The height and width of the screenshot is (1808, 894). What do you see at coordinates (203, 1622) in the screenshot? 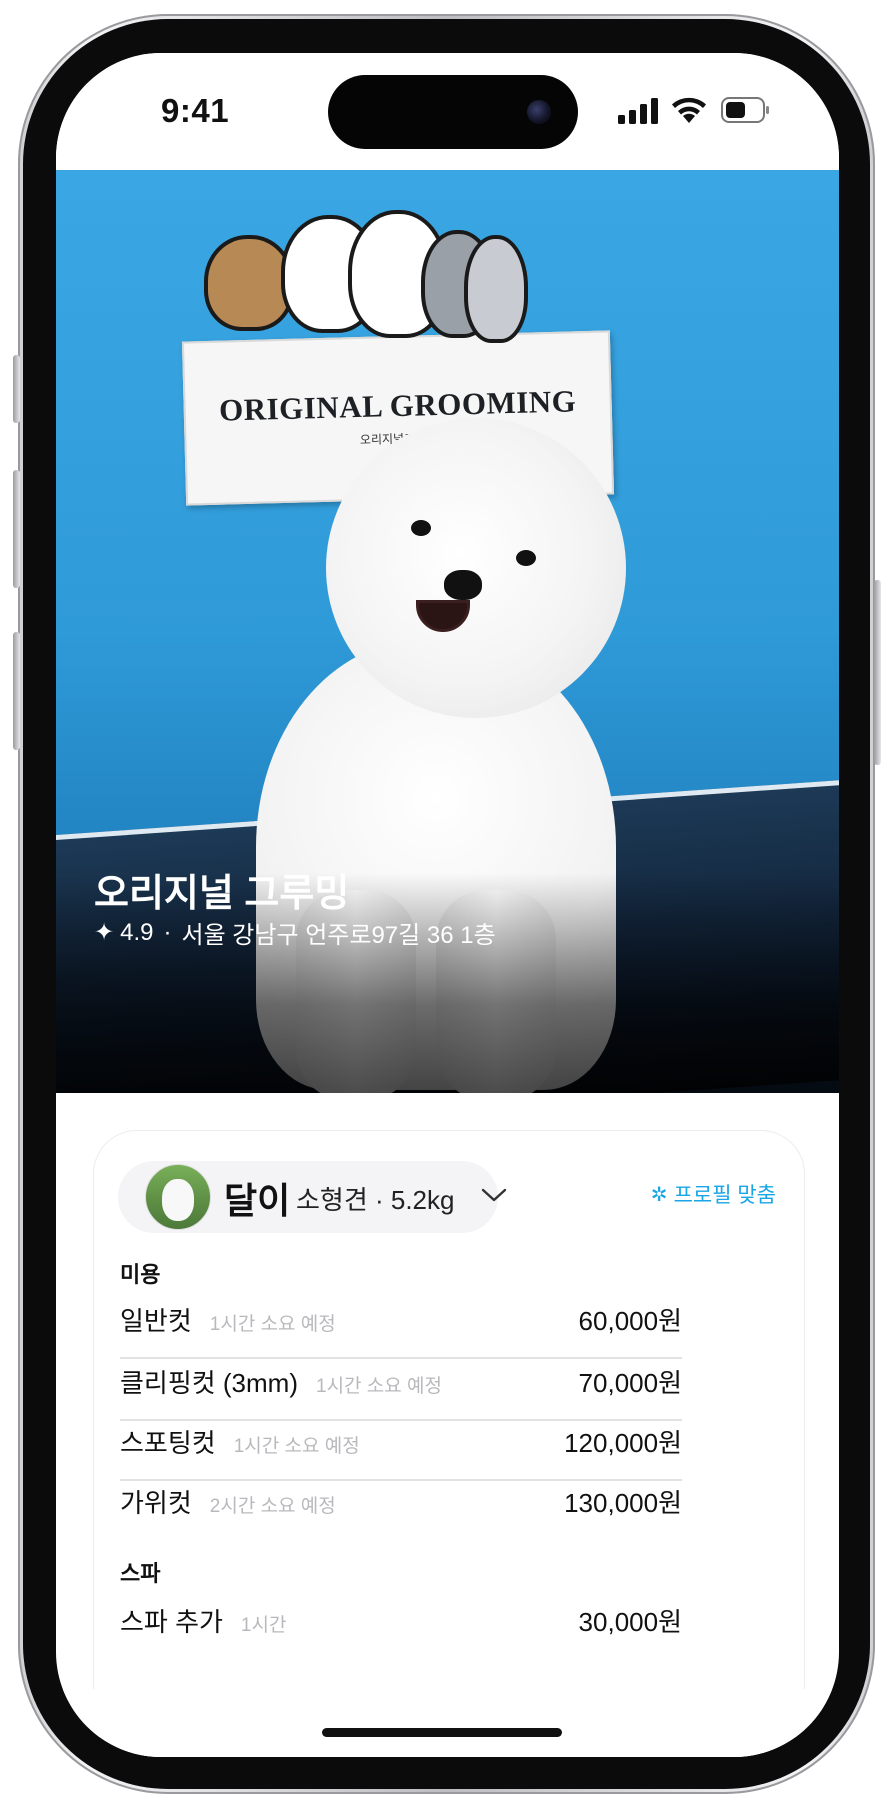
I see `service-name: 스파 추가 1시간` at bounding box center [203, 1622].